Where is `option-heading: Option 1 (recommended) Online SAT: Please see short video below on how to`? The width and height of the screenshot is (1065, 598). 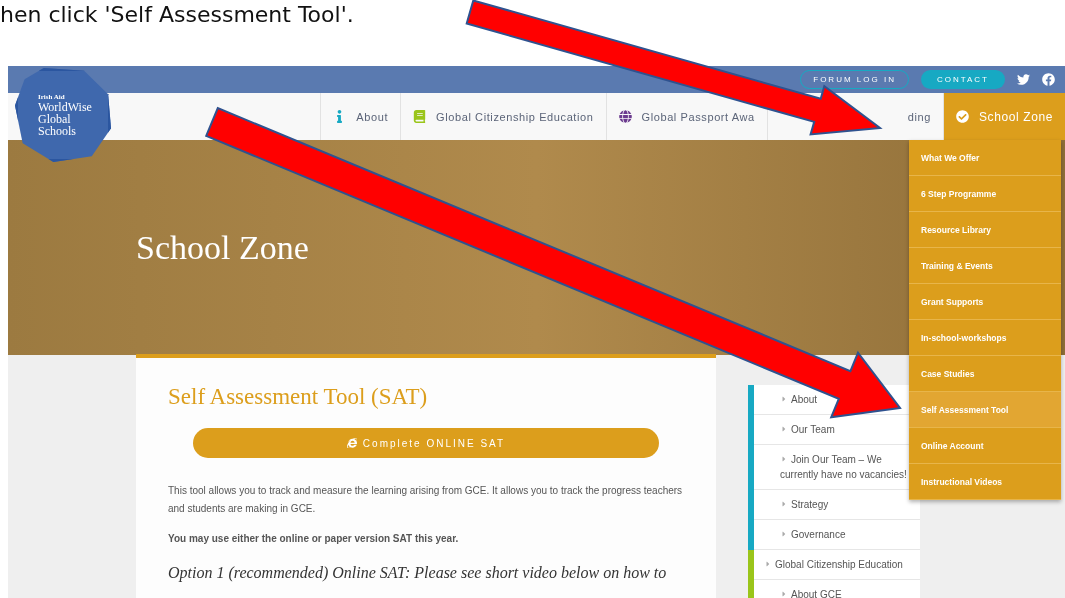
option-heading: Option 1 (recommended) Online SAT: Please see short video below on how to is located at coordinates (418, 573).